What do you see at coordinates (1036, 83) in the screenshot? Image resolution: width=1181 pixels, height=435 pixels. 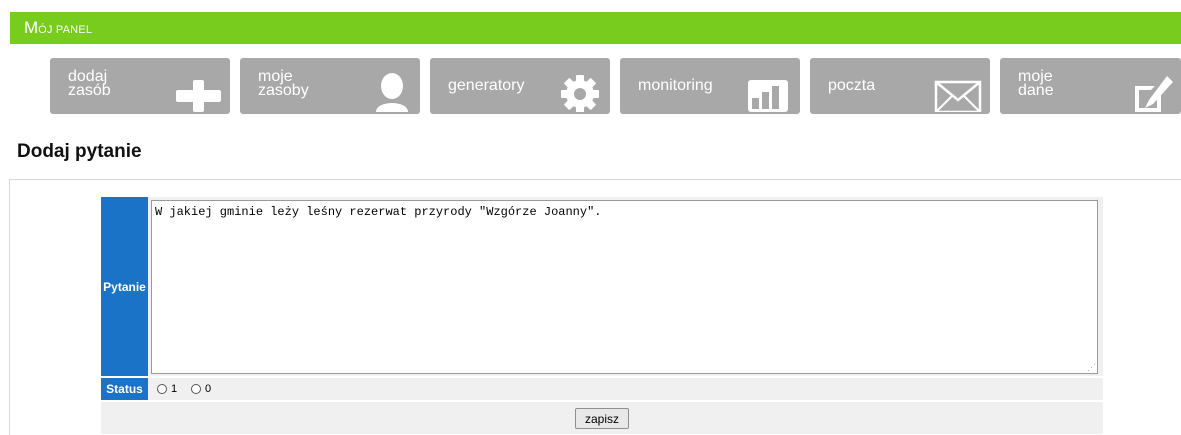 I see `nav-my-data-label: moje dane` at bounding box center [1036, 83].